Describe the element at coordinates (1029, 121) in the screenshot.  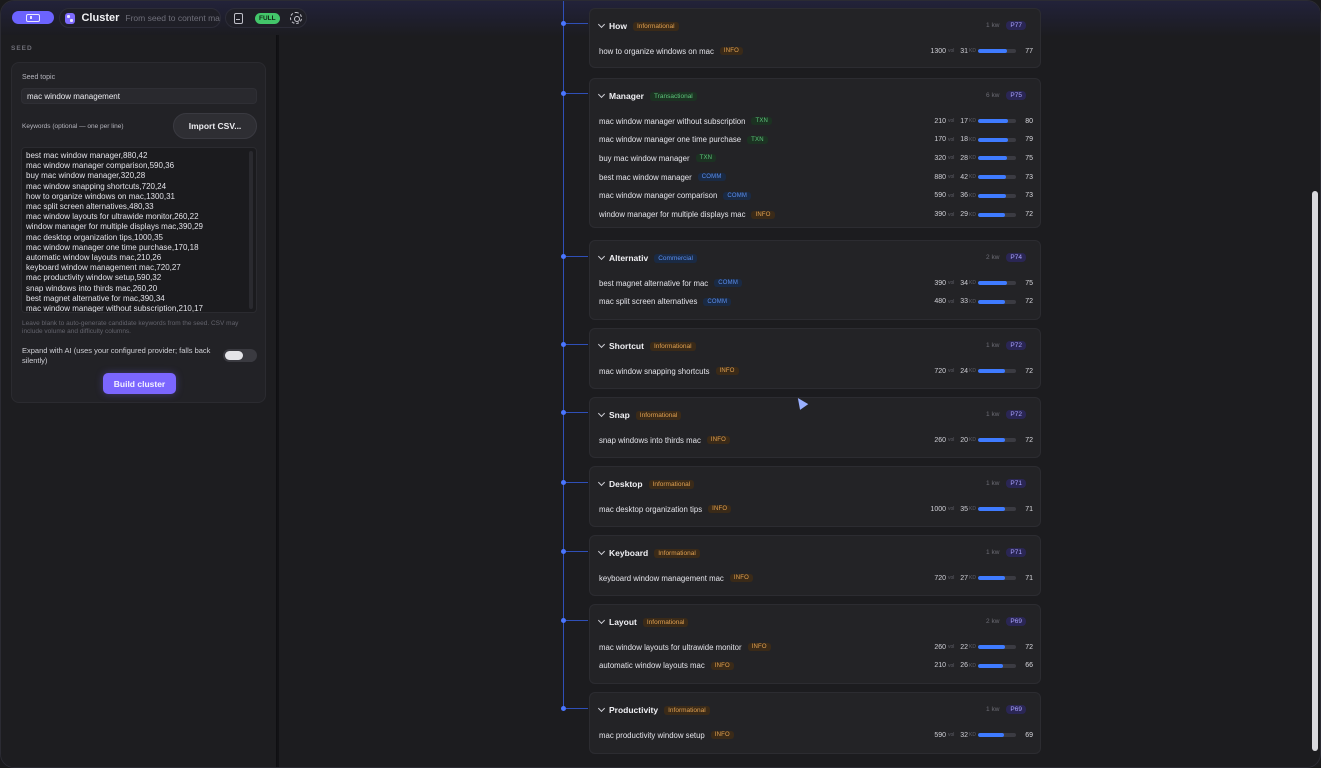
I see `score-value: 80` at that location.